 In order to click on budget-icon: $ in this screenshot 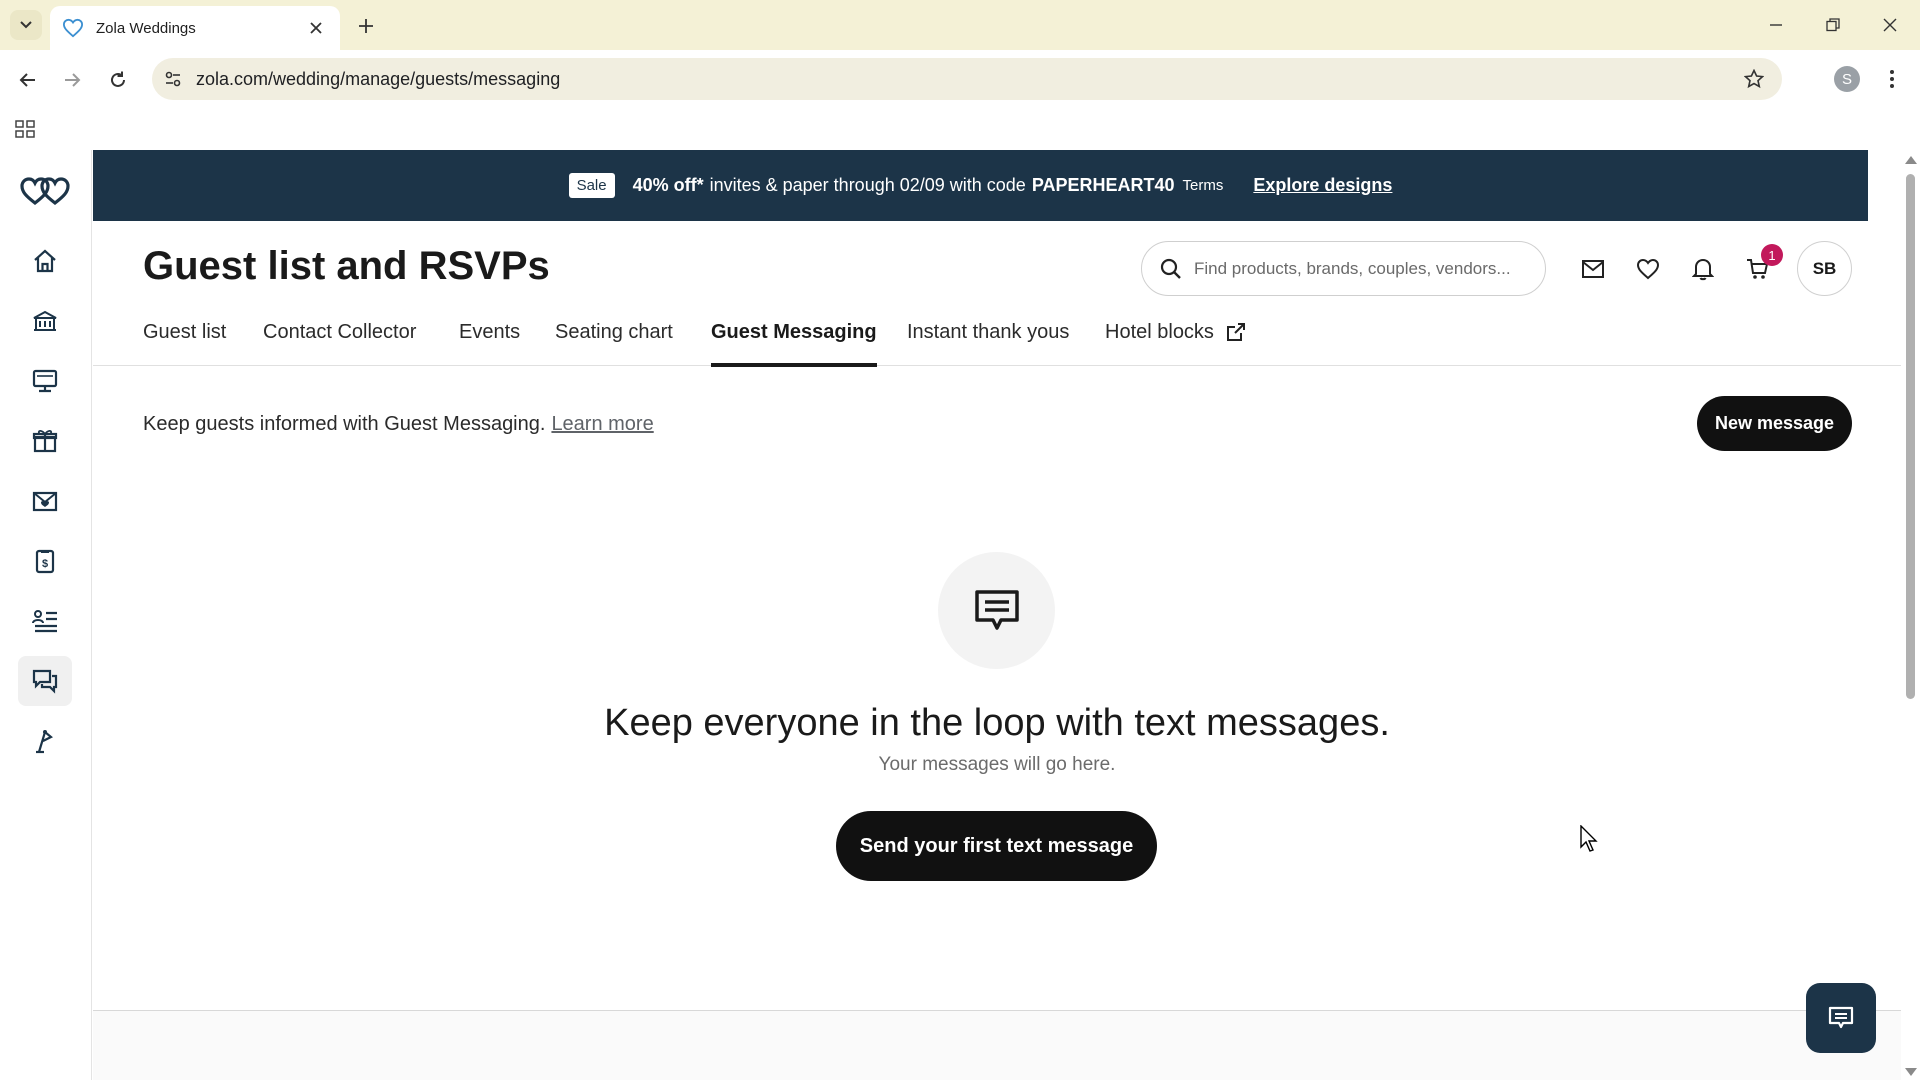, I will do `click(45, 561)`.